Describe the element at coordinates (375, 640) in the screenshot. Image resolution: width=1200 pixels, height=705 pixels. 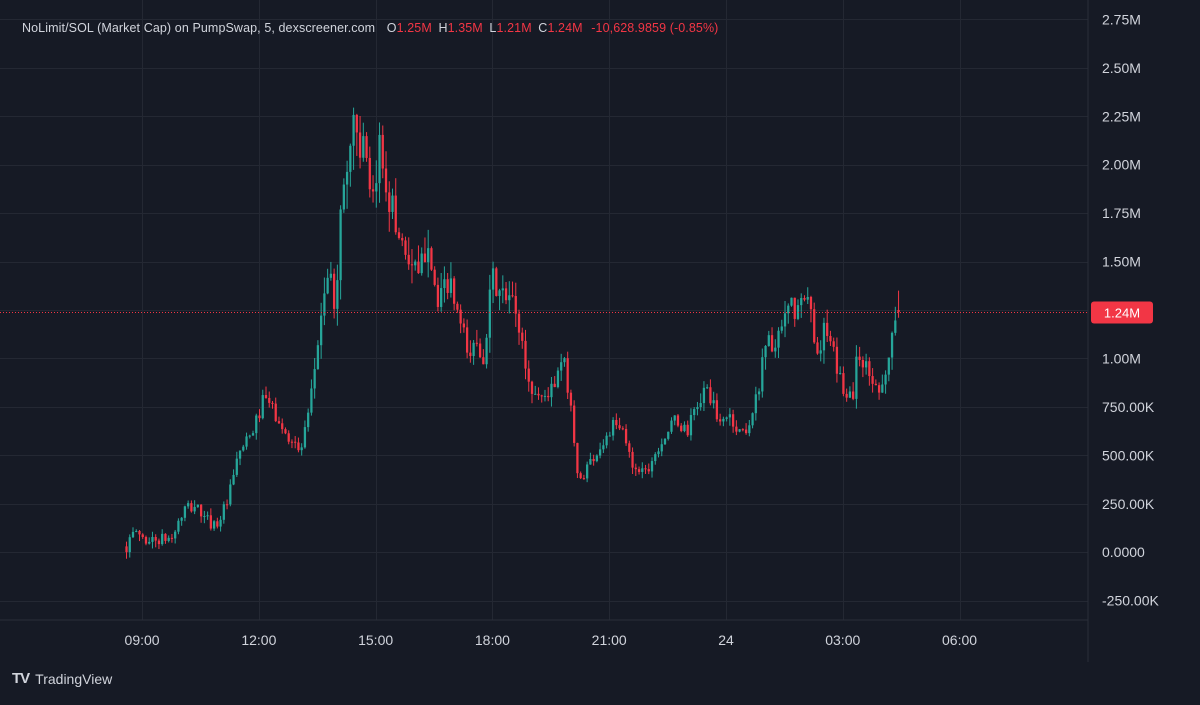
I see `time-axis-tick-label: 15:00` at that location.